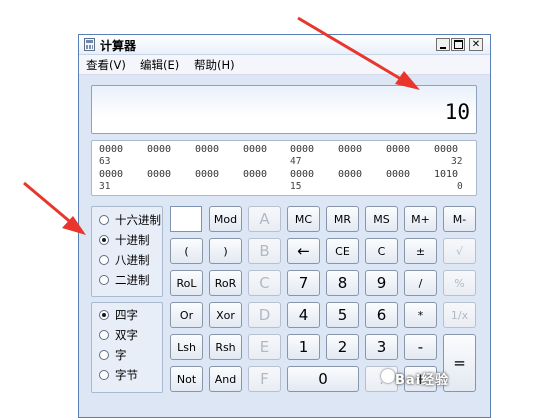  Describe the element at coordinates (54, 208) in the screenshot. I see `arrow-to-base-panel-icon` at that location.